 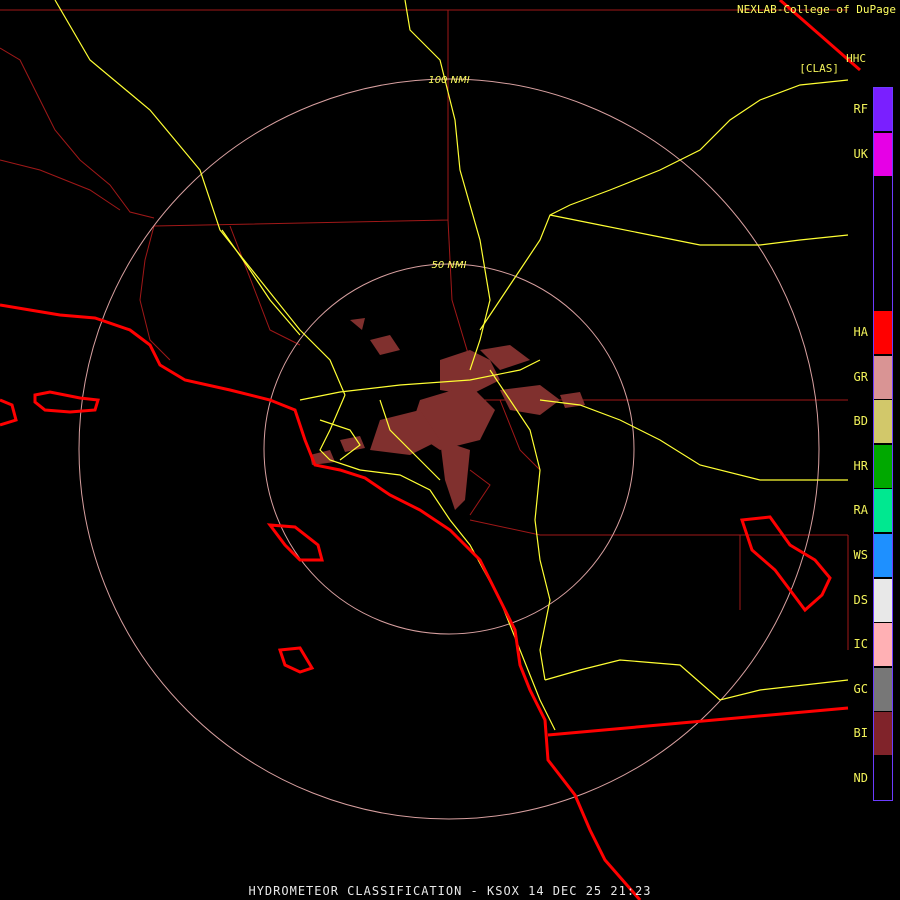 What do you see at coordinates (860, 644) in the screenshot?
I see `legend-label-ic: IC` at bounding box center [860, 644].